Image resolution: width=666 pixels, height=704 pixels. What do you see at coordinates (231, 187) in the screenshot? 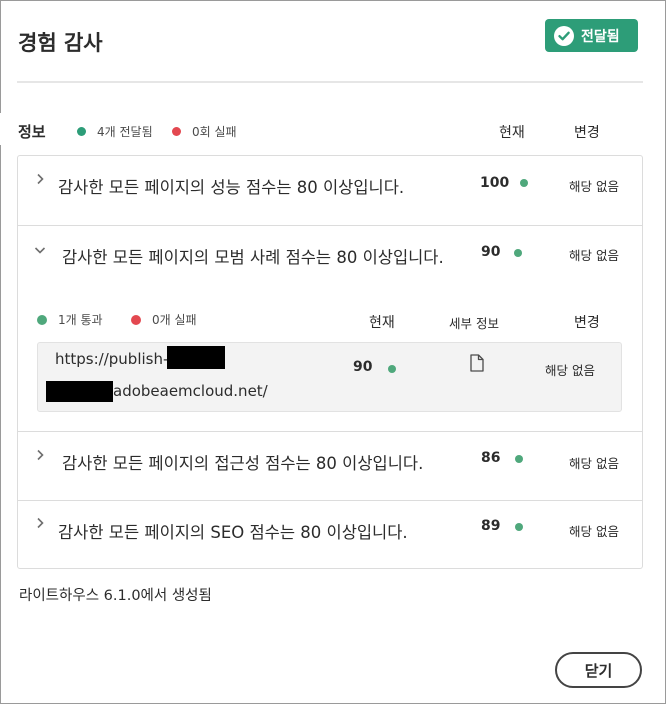
I see `audit-label: 감사한 모든 페이지의 성능 점수는 80 이상입니다.` at bounding box center [231, 187].